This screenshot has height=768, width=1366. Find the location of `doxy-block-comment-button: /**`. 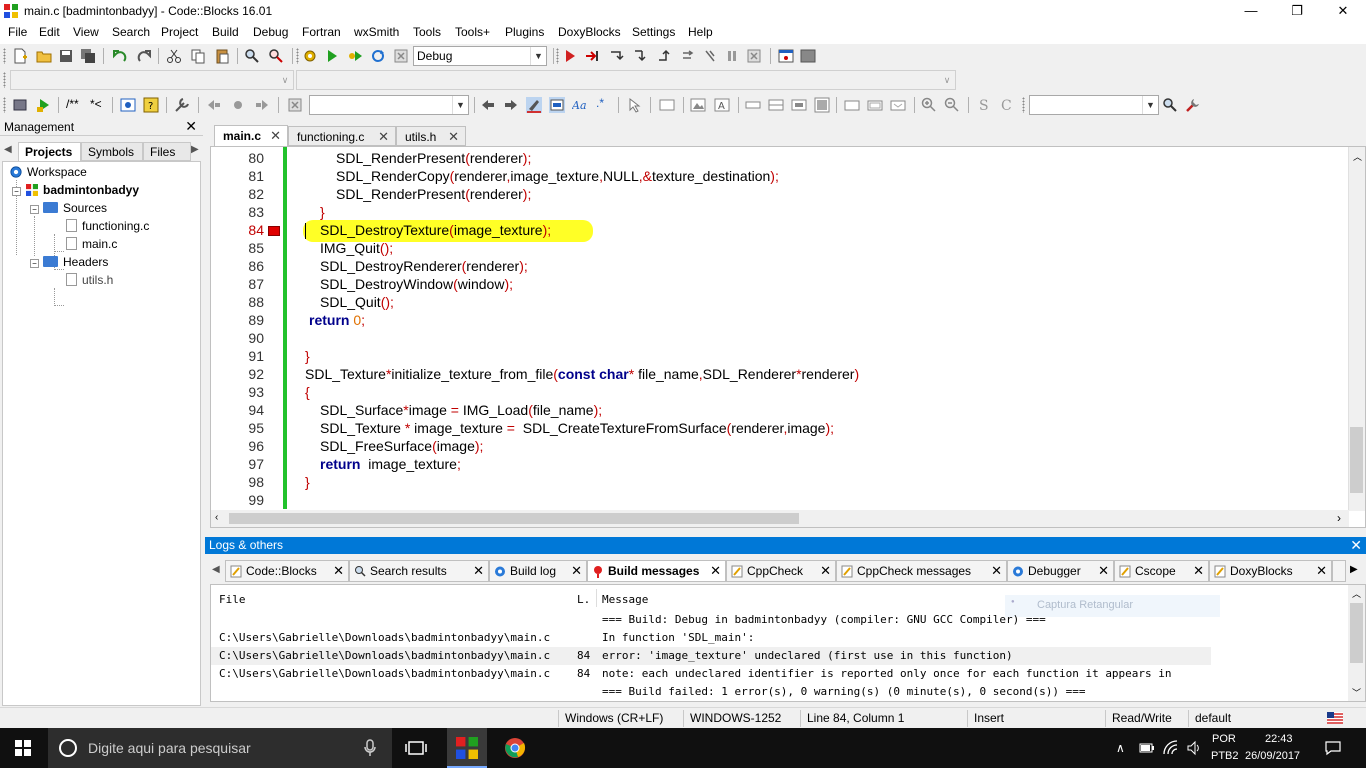

doxy-block-comment-button: /** is located at coordinates (72, 104).